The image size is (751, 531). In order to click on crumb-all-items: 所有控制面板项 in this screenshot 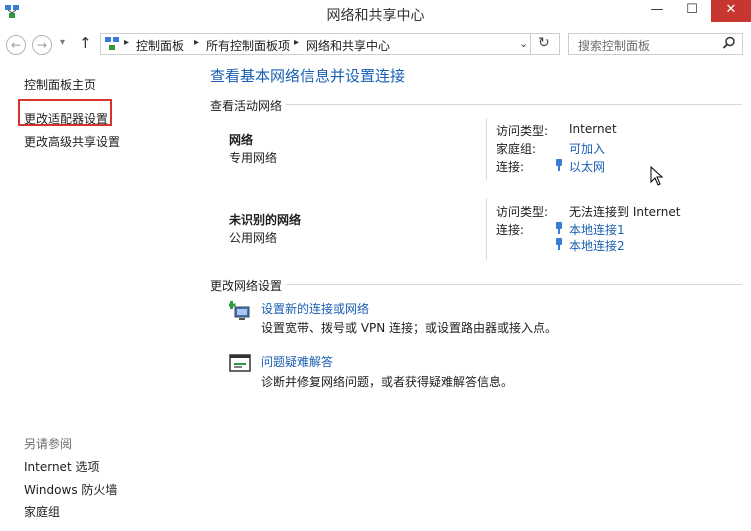, I will do `click(248, 45)`.